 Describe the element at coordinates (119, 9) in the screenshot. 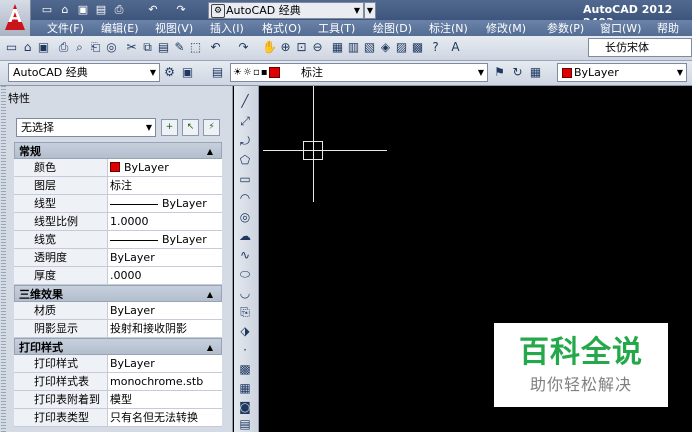

I see `print-icon: ⎙` at that location.